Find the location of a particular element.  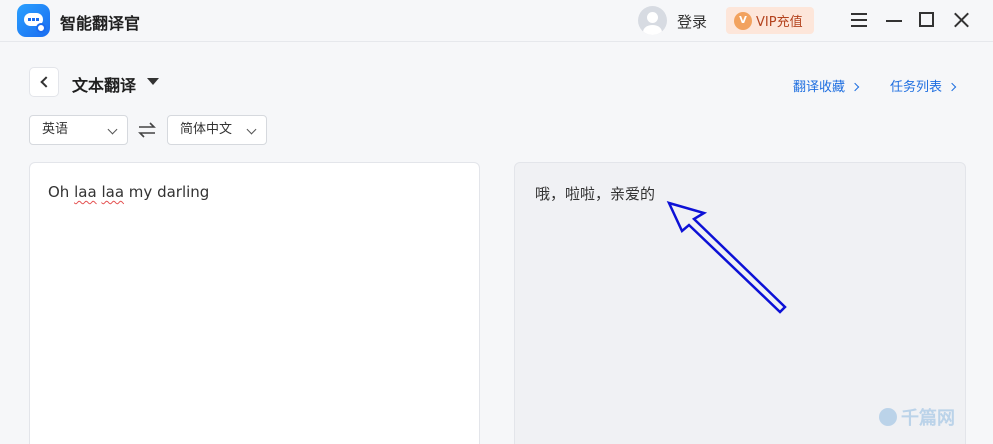

source-text: Oh laa laa my darling is located at coordinates (128, 192).